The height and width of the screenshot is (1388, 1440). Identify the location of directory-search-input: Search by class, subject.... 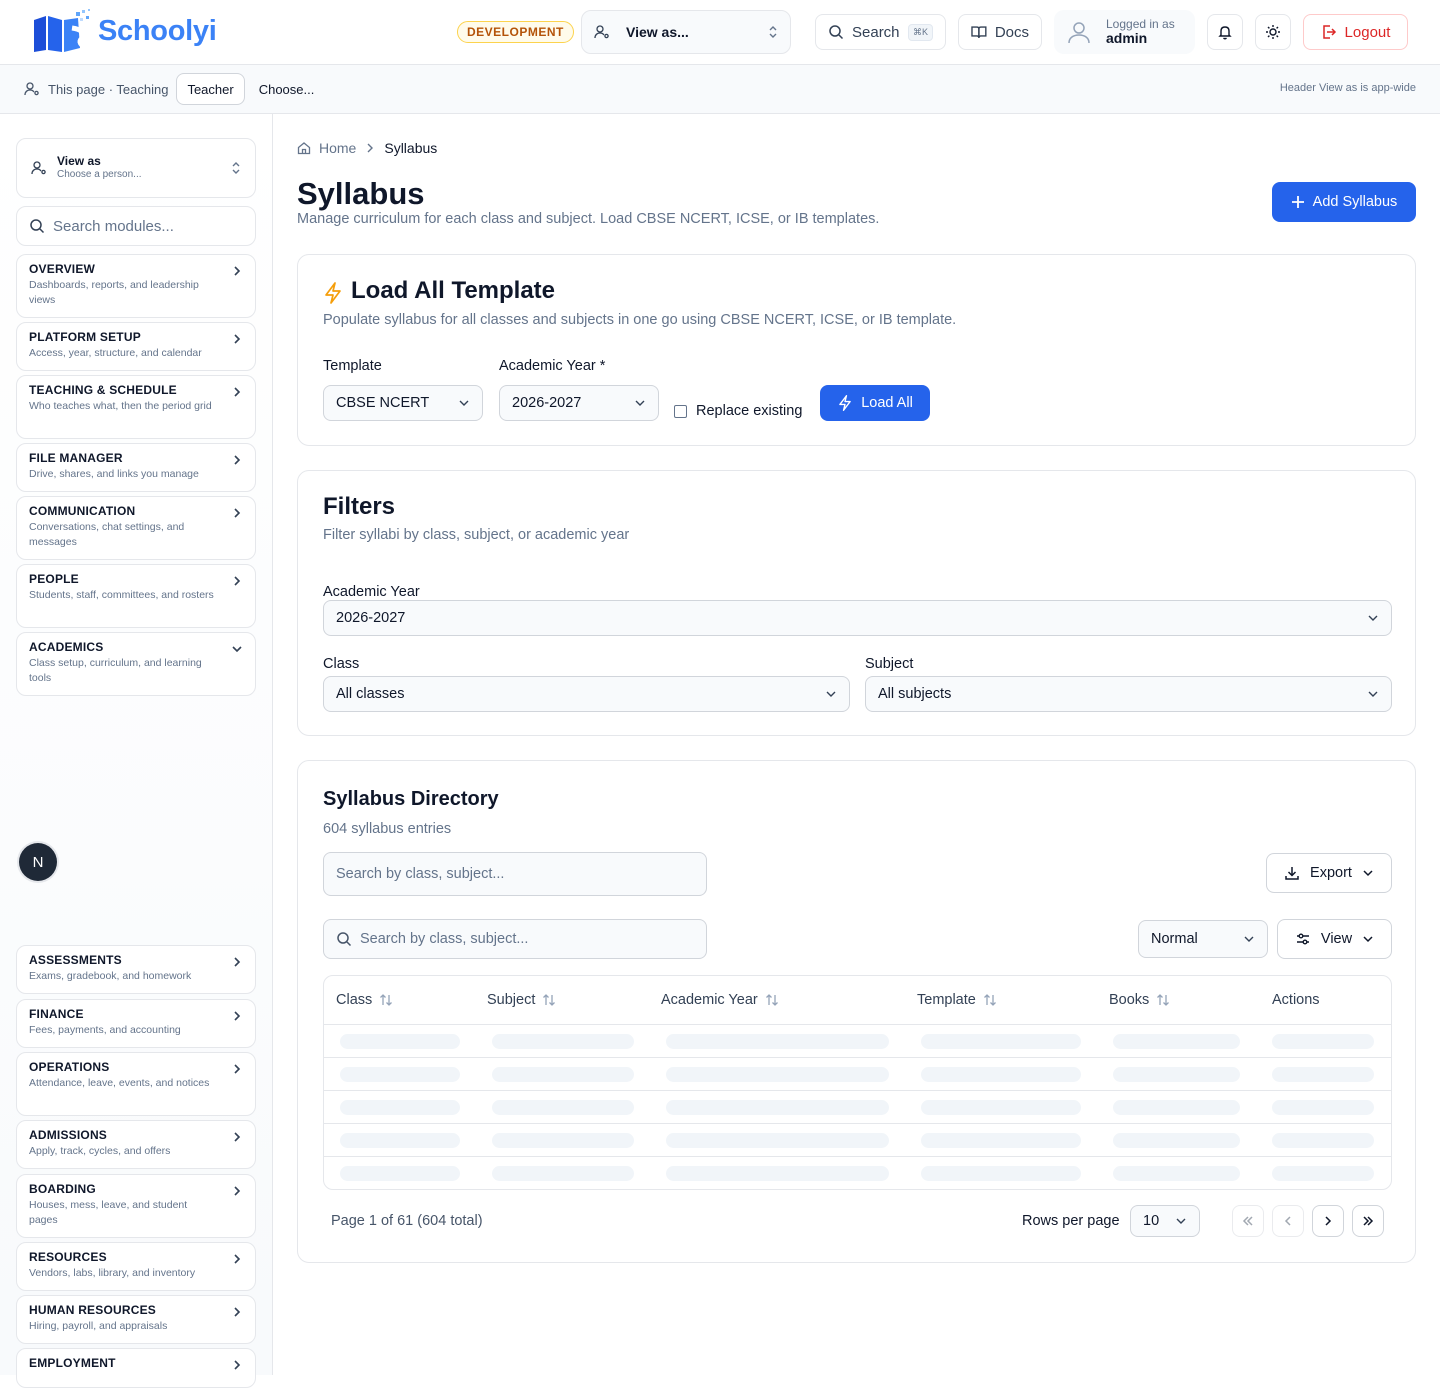
(515, 874).